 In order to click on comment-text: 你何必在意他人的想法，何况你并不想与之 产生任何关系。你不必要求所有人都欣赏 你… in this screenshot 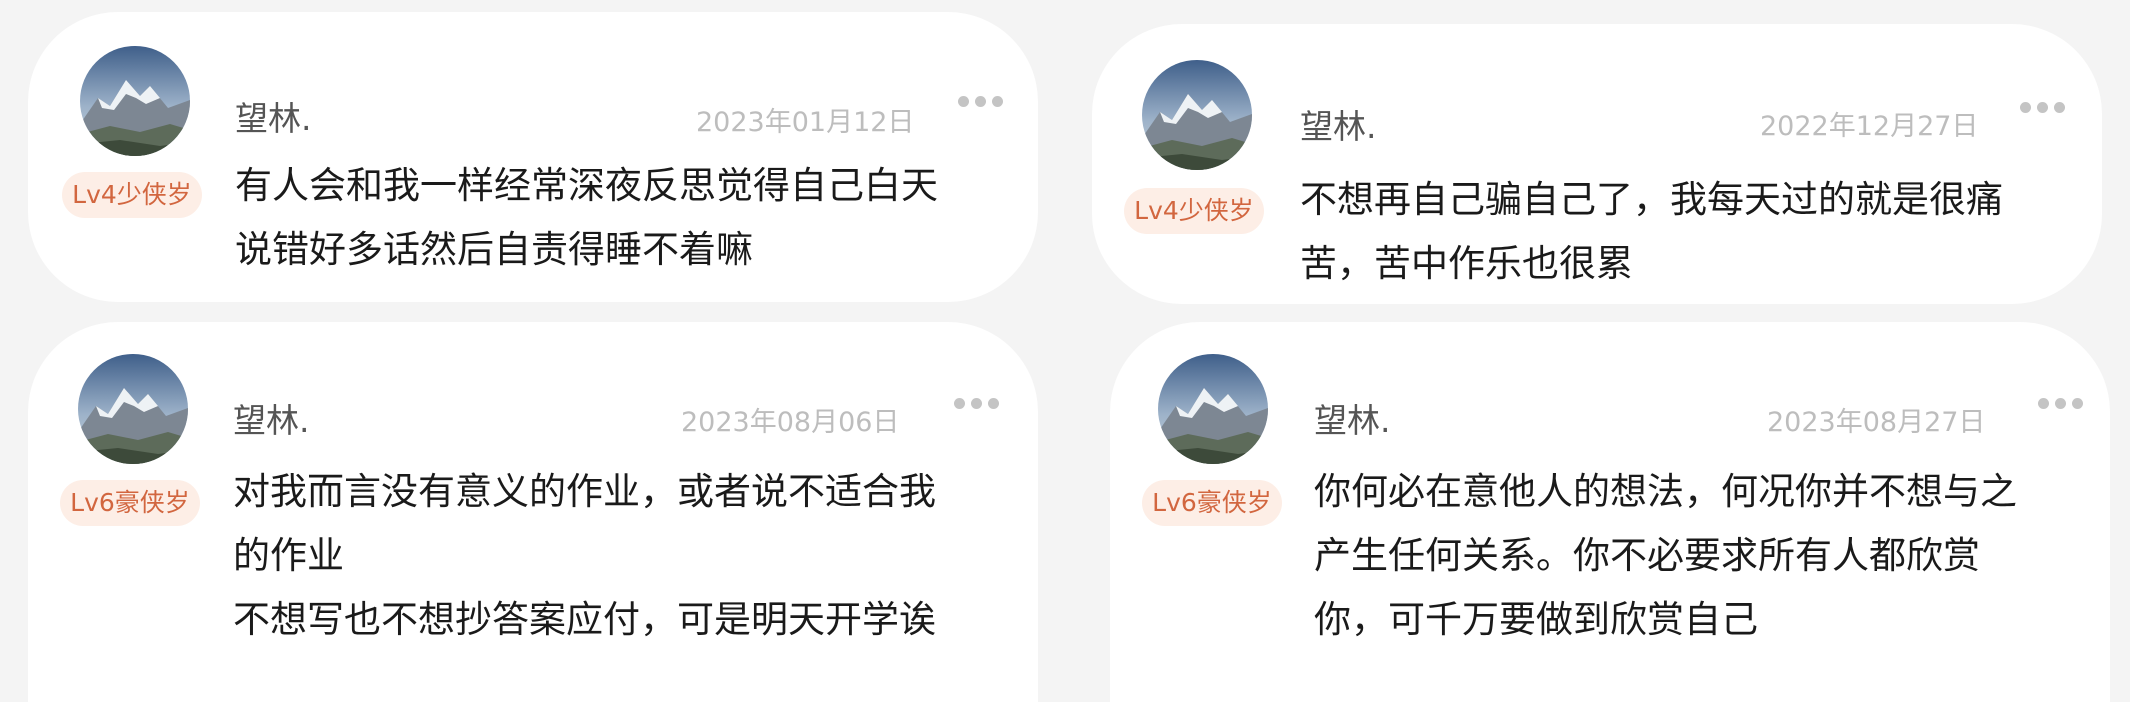, I will do `click(1665, 556)`.